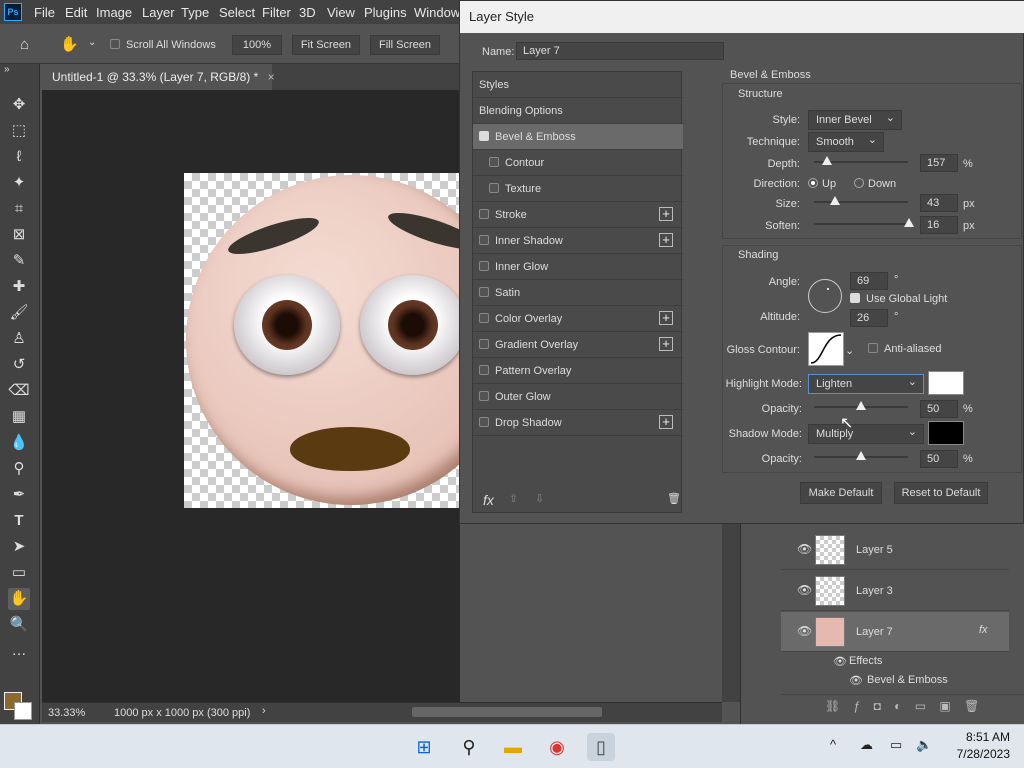  I want to click on angle-field: 69, so click(869, 281).